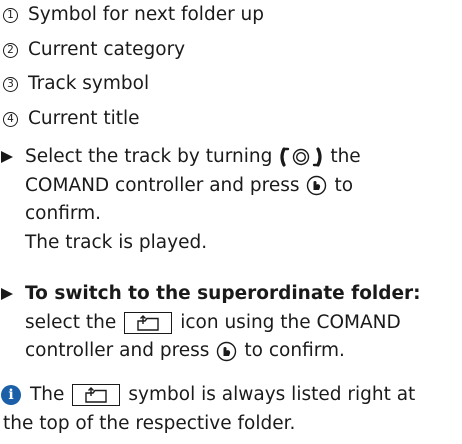 The height and width of the screenshot is (444, 462). I want to click on note-line-1: i The symbol is always listed right at, so click(207, 395).